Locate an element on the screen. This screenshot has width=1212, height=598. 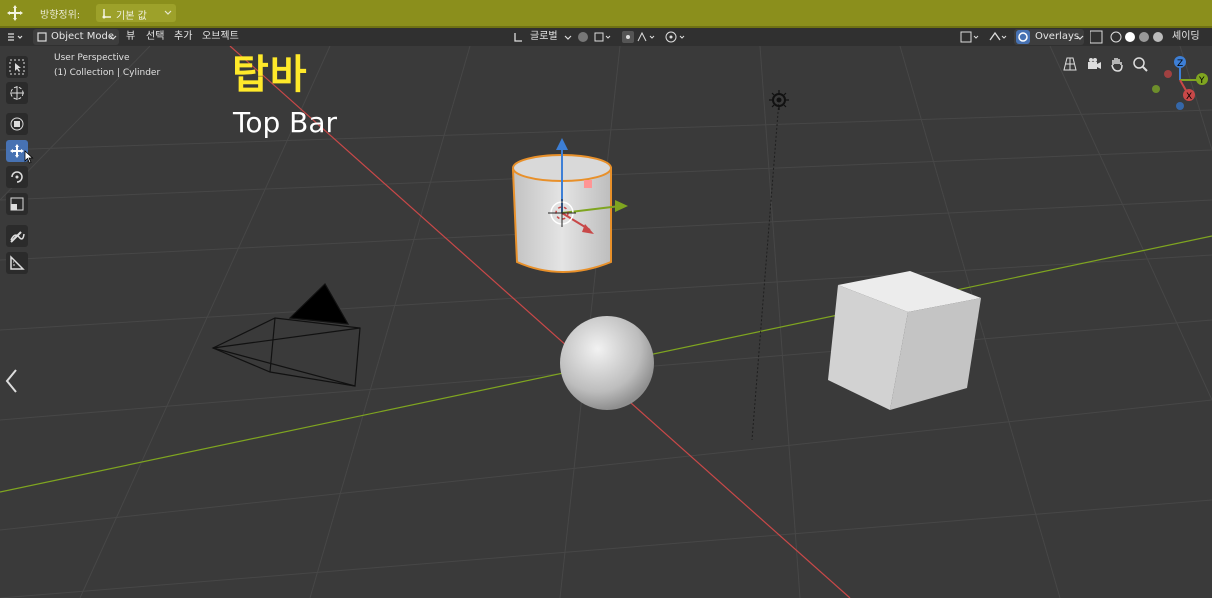
overlays-label: Overlays is located at coordinates (1057, 36).